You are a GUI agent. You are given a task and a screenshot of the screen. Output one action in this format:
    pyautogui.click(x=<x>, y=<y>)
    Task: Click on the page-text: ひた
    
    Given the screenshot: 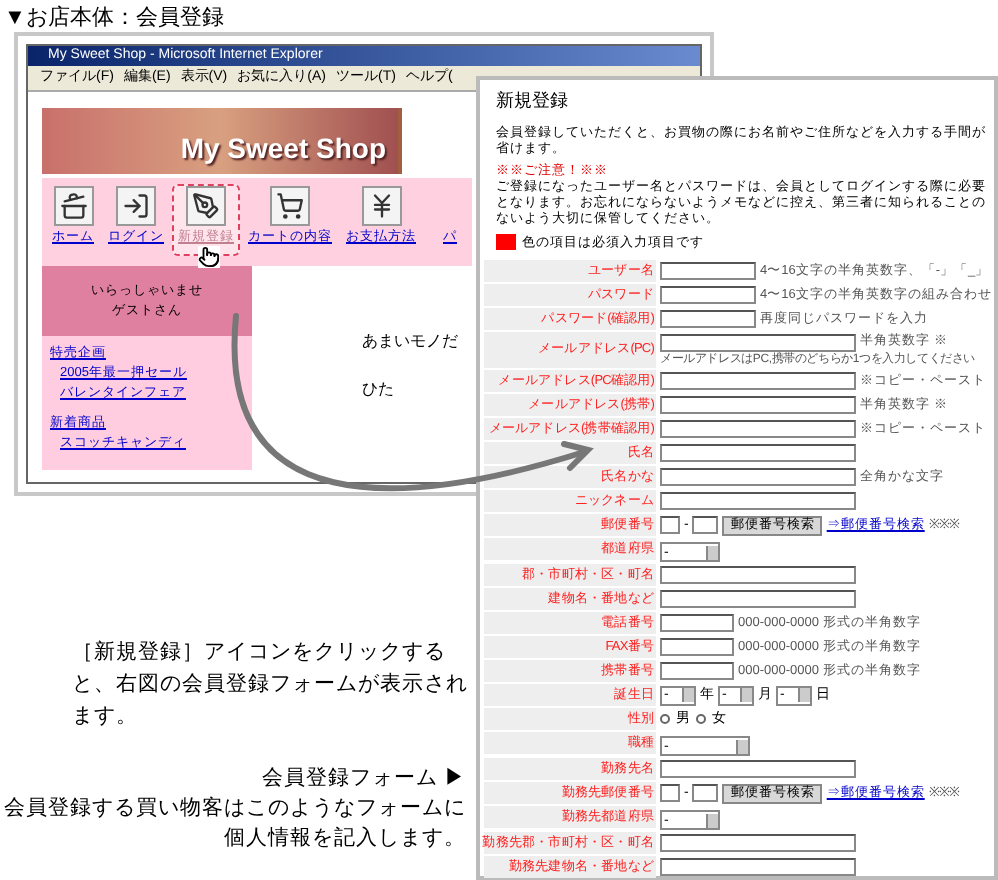 What is the action you would take?
    pyautogui.click(x=378, y=390)
    